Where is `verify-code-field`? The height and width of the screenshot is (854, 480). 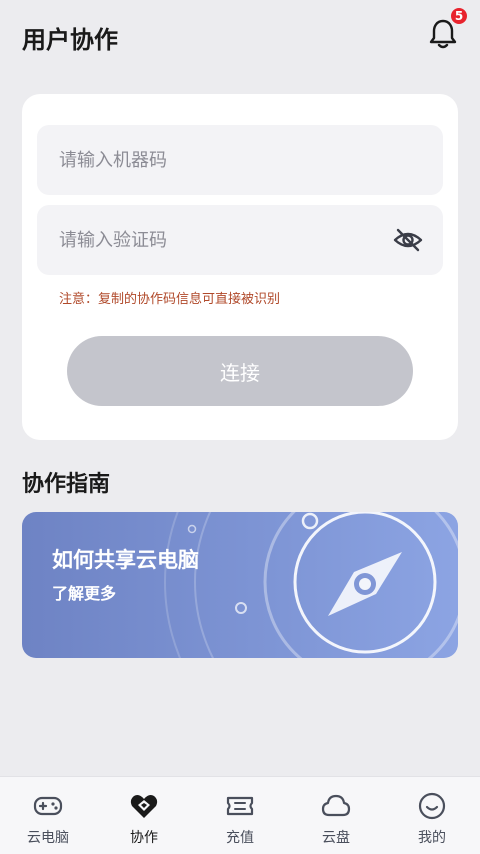
verify-code-field is located at coordinates (240, 240).